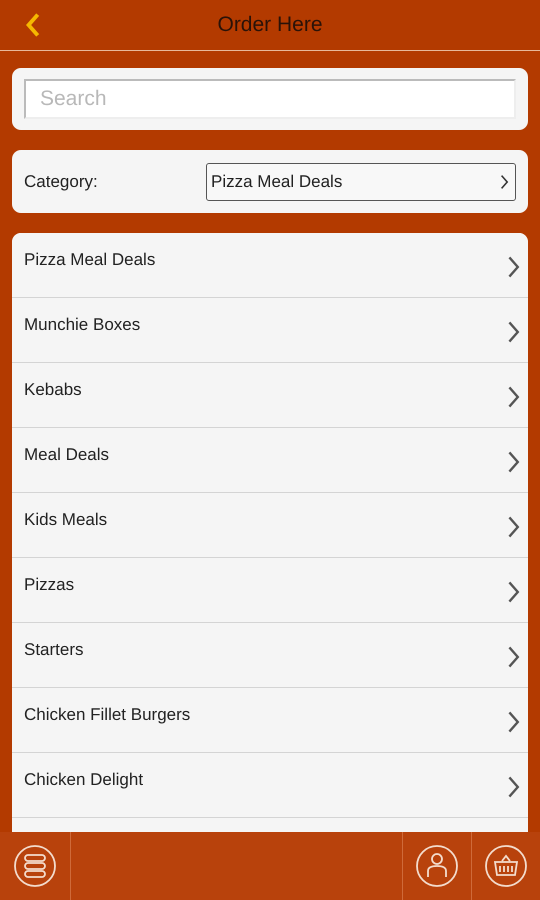 This screenshot has height=900, width=540. I want to click on page-title: Order Here, so click(270, 25).